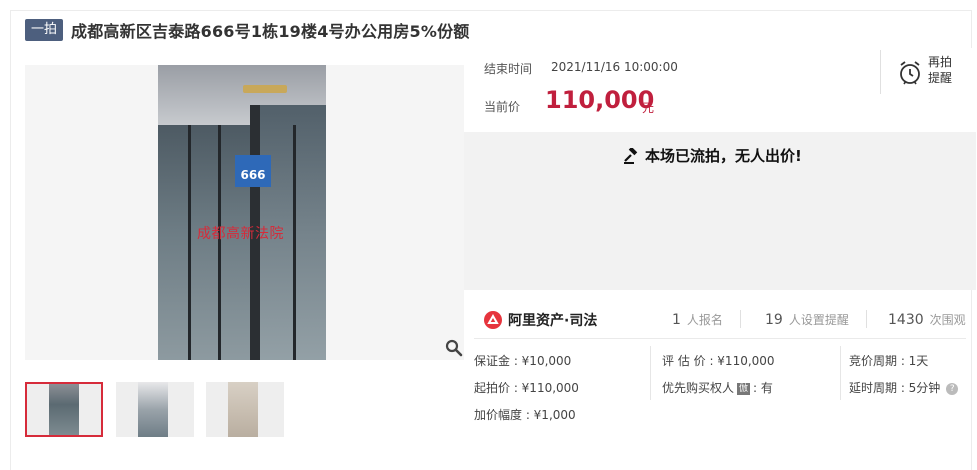  What do you see at coordinates (744, 388) in the screenshot?
I see `priority-badge: 倣` at bounding box center [744, 388].